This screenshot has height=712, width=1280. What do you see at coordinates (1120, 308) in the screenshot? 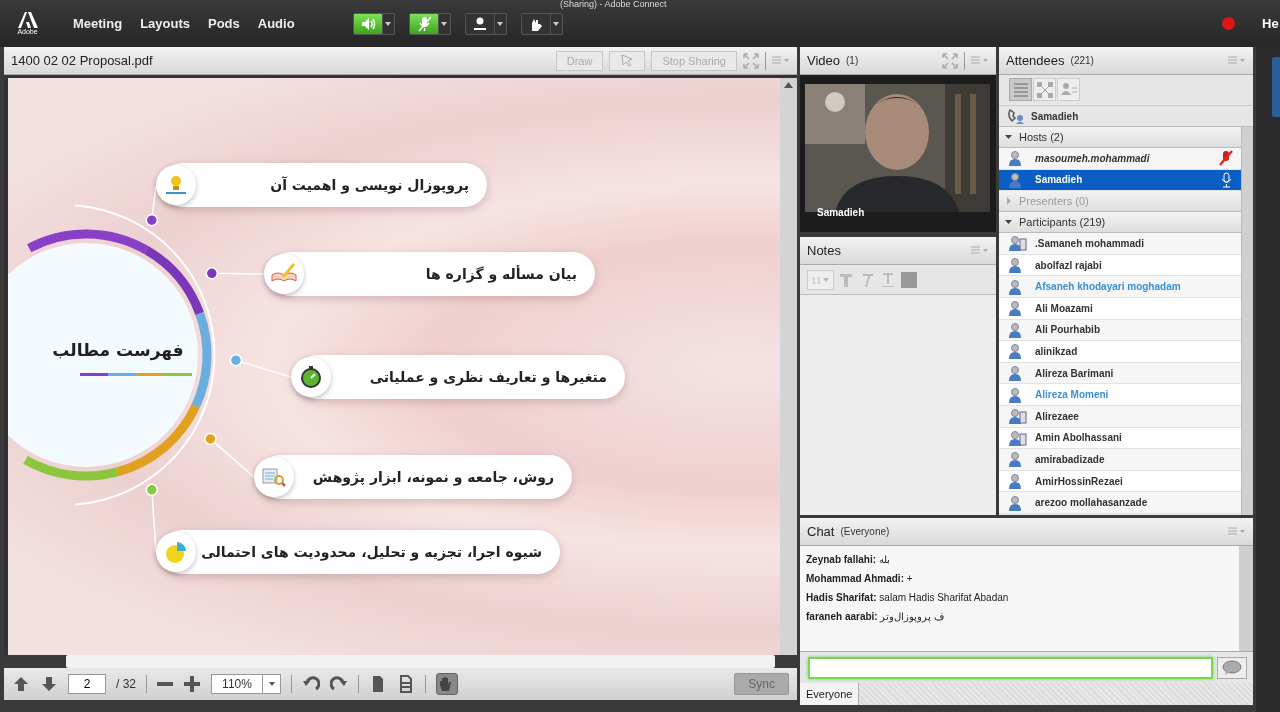
I see `attendee-row: Ali Moazami` at bounding box center [1120, 308].